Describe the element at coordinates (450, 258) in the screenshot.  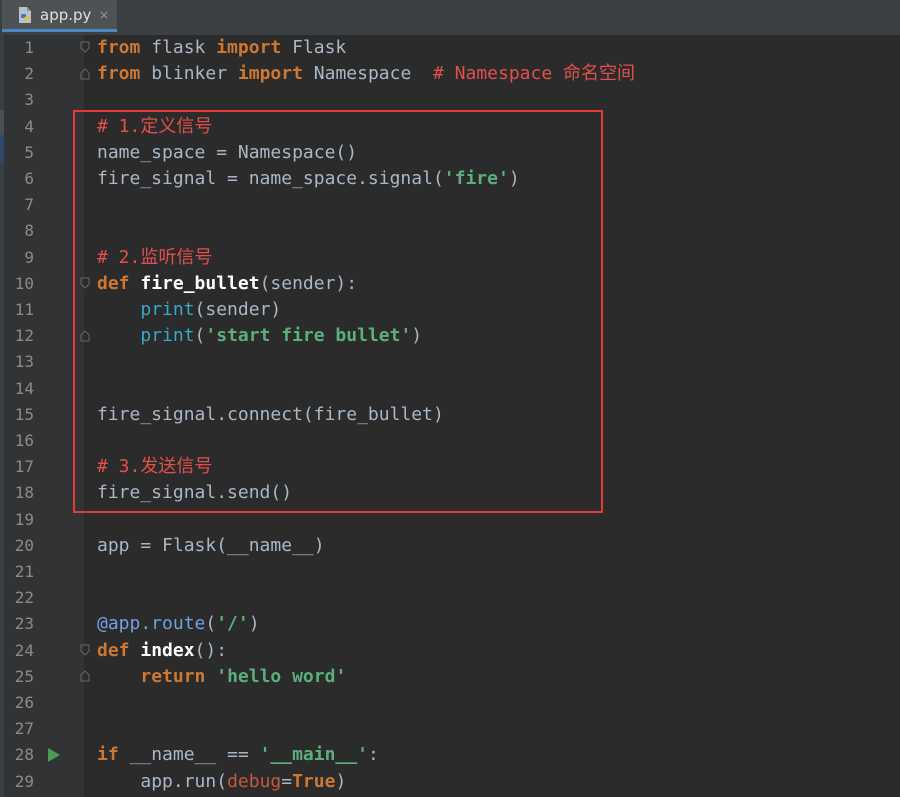
I see `code-line: 9 # 2.监听信号` at that location.